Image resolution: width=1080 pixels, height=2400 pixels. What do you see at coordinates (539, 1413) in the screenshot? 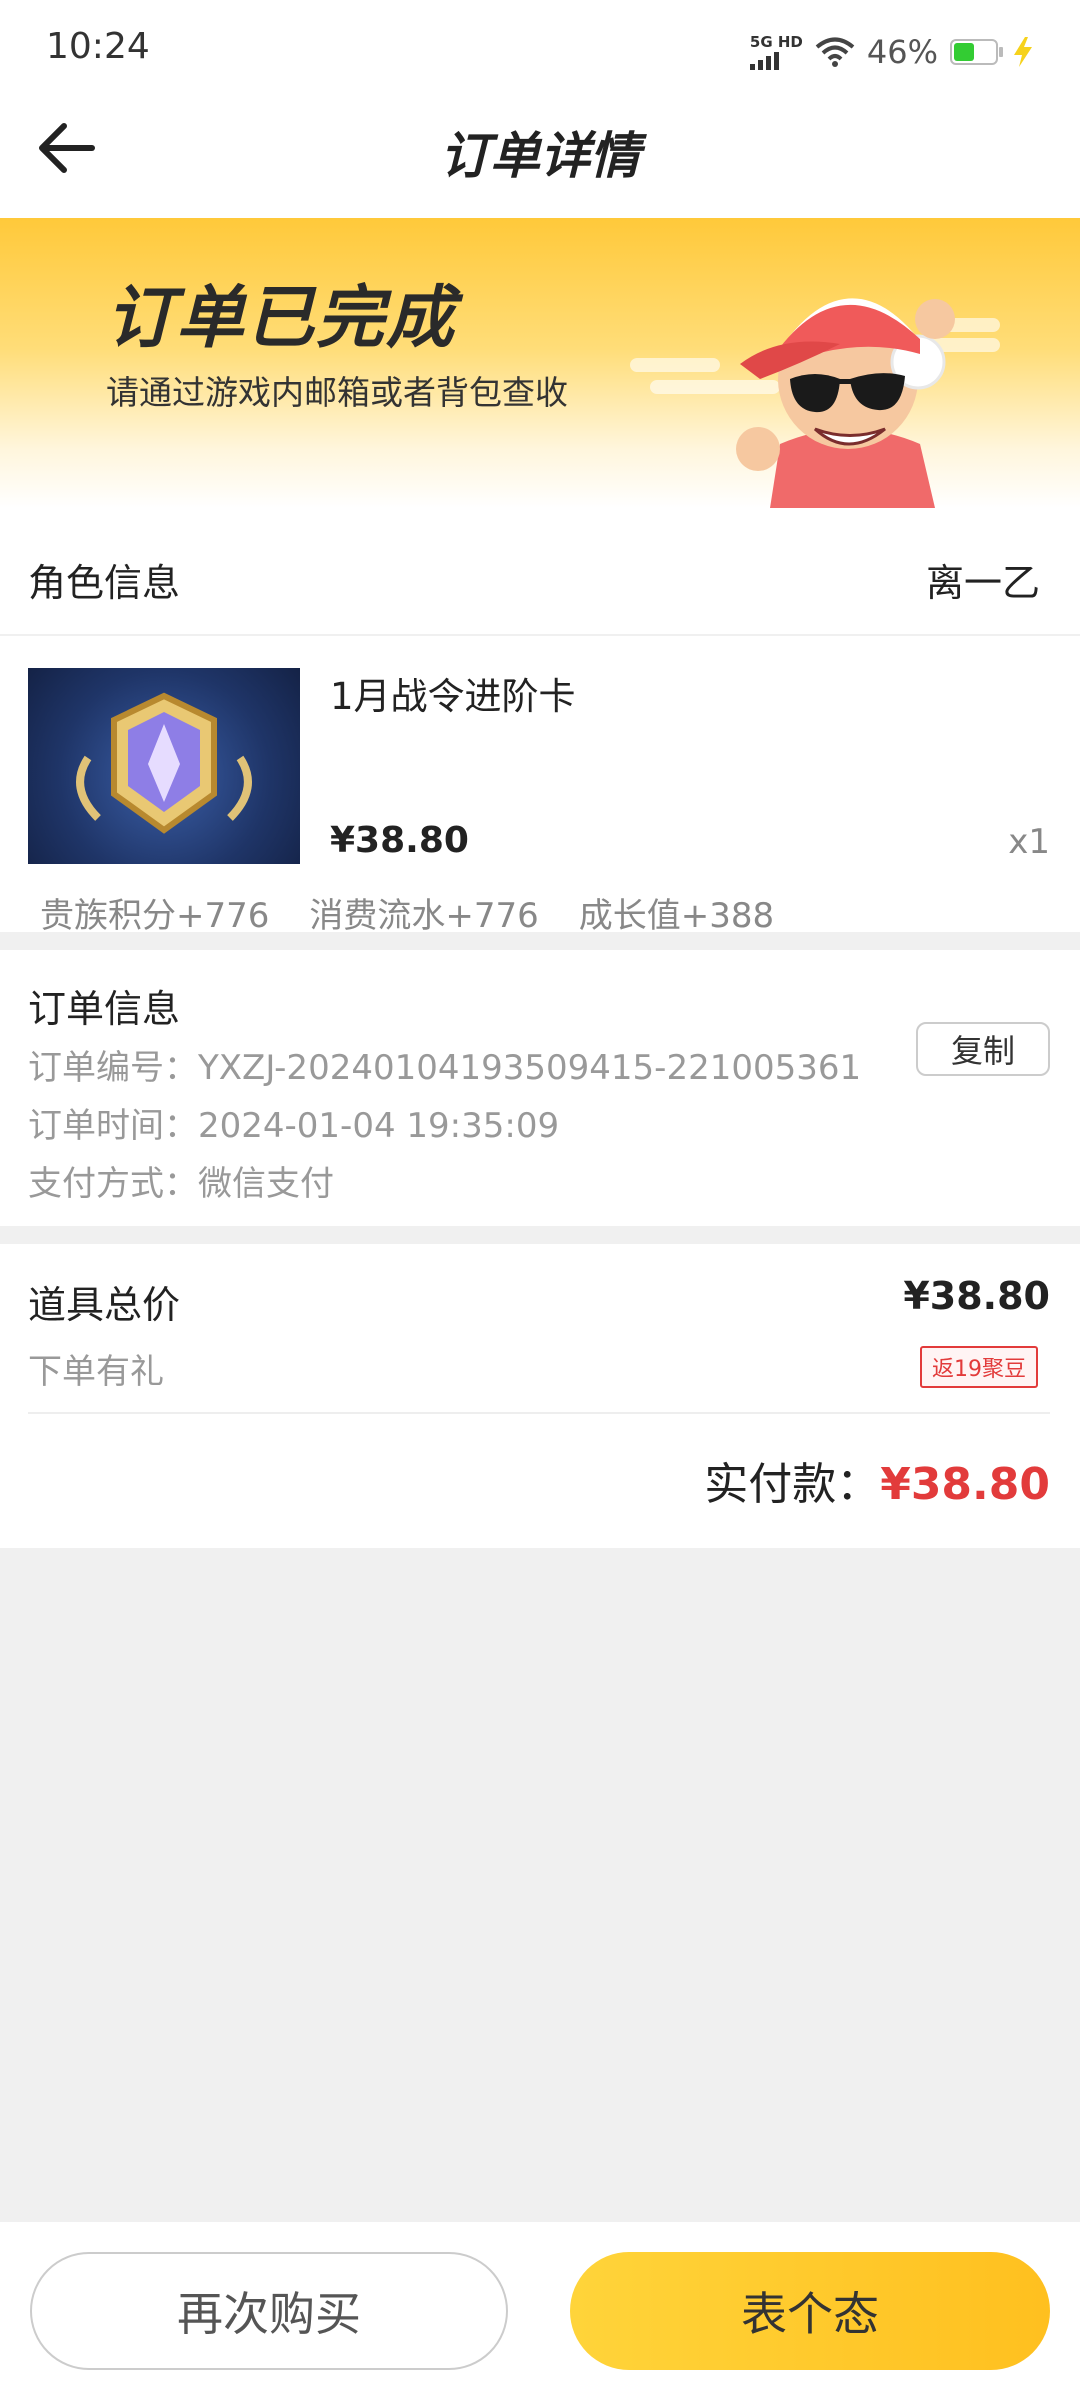
I see `divider` at bounding box center [539, 1413].